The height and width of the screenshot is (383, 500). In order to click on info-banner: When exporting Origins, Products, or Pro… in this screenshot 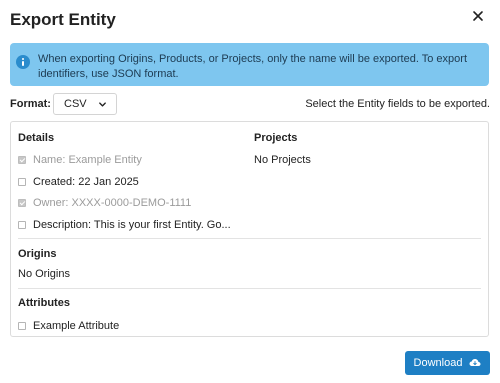, I will do `click(249, 64)`.